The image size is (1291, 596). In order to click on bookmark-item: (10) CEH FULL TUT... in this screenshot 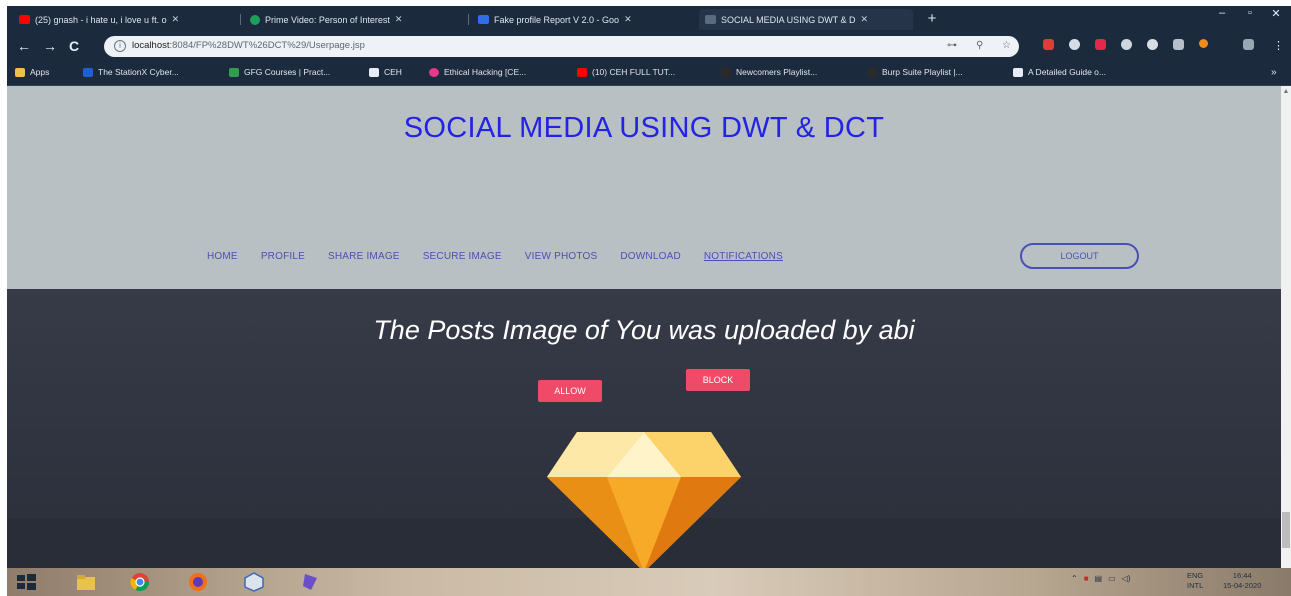, I will do `click(626, 72)`.